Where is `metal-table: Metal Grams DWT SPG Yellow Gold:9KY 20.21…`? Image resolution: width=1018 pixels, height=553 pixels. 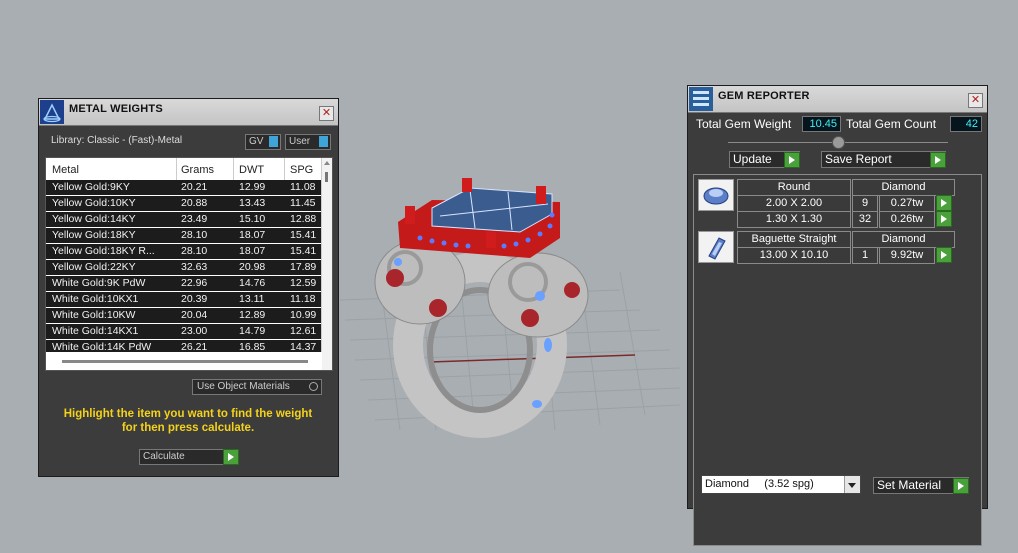
metal-table: Metal Grams DWT SPG Yellow Gold:9KY 20.21… is located at coordinates (189, 264).